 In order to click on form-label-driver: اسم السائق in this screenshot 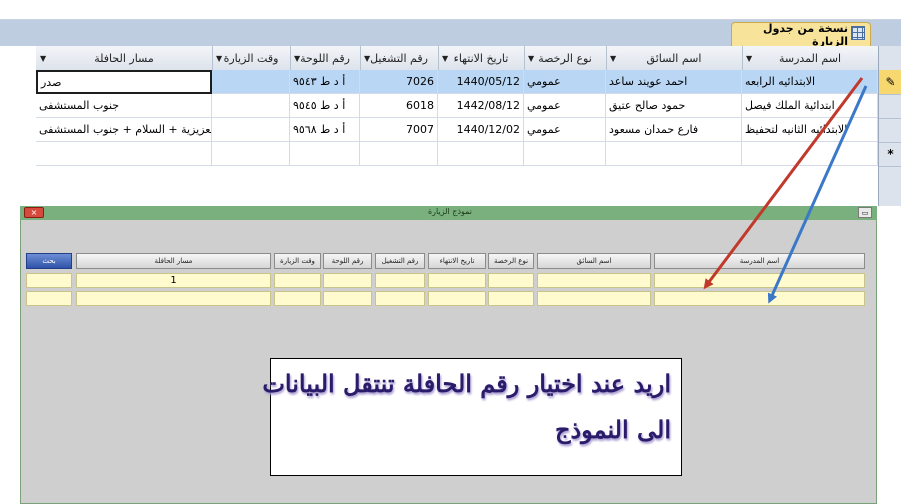, I will do `click(594, 261)`.